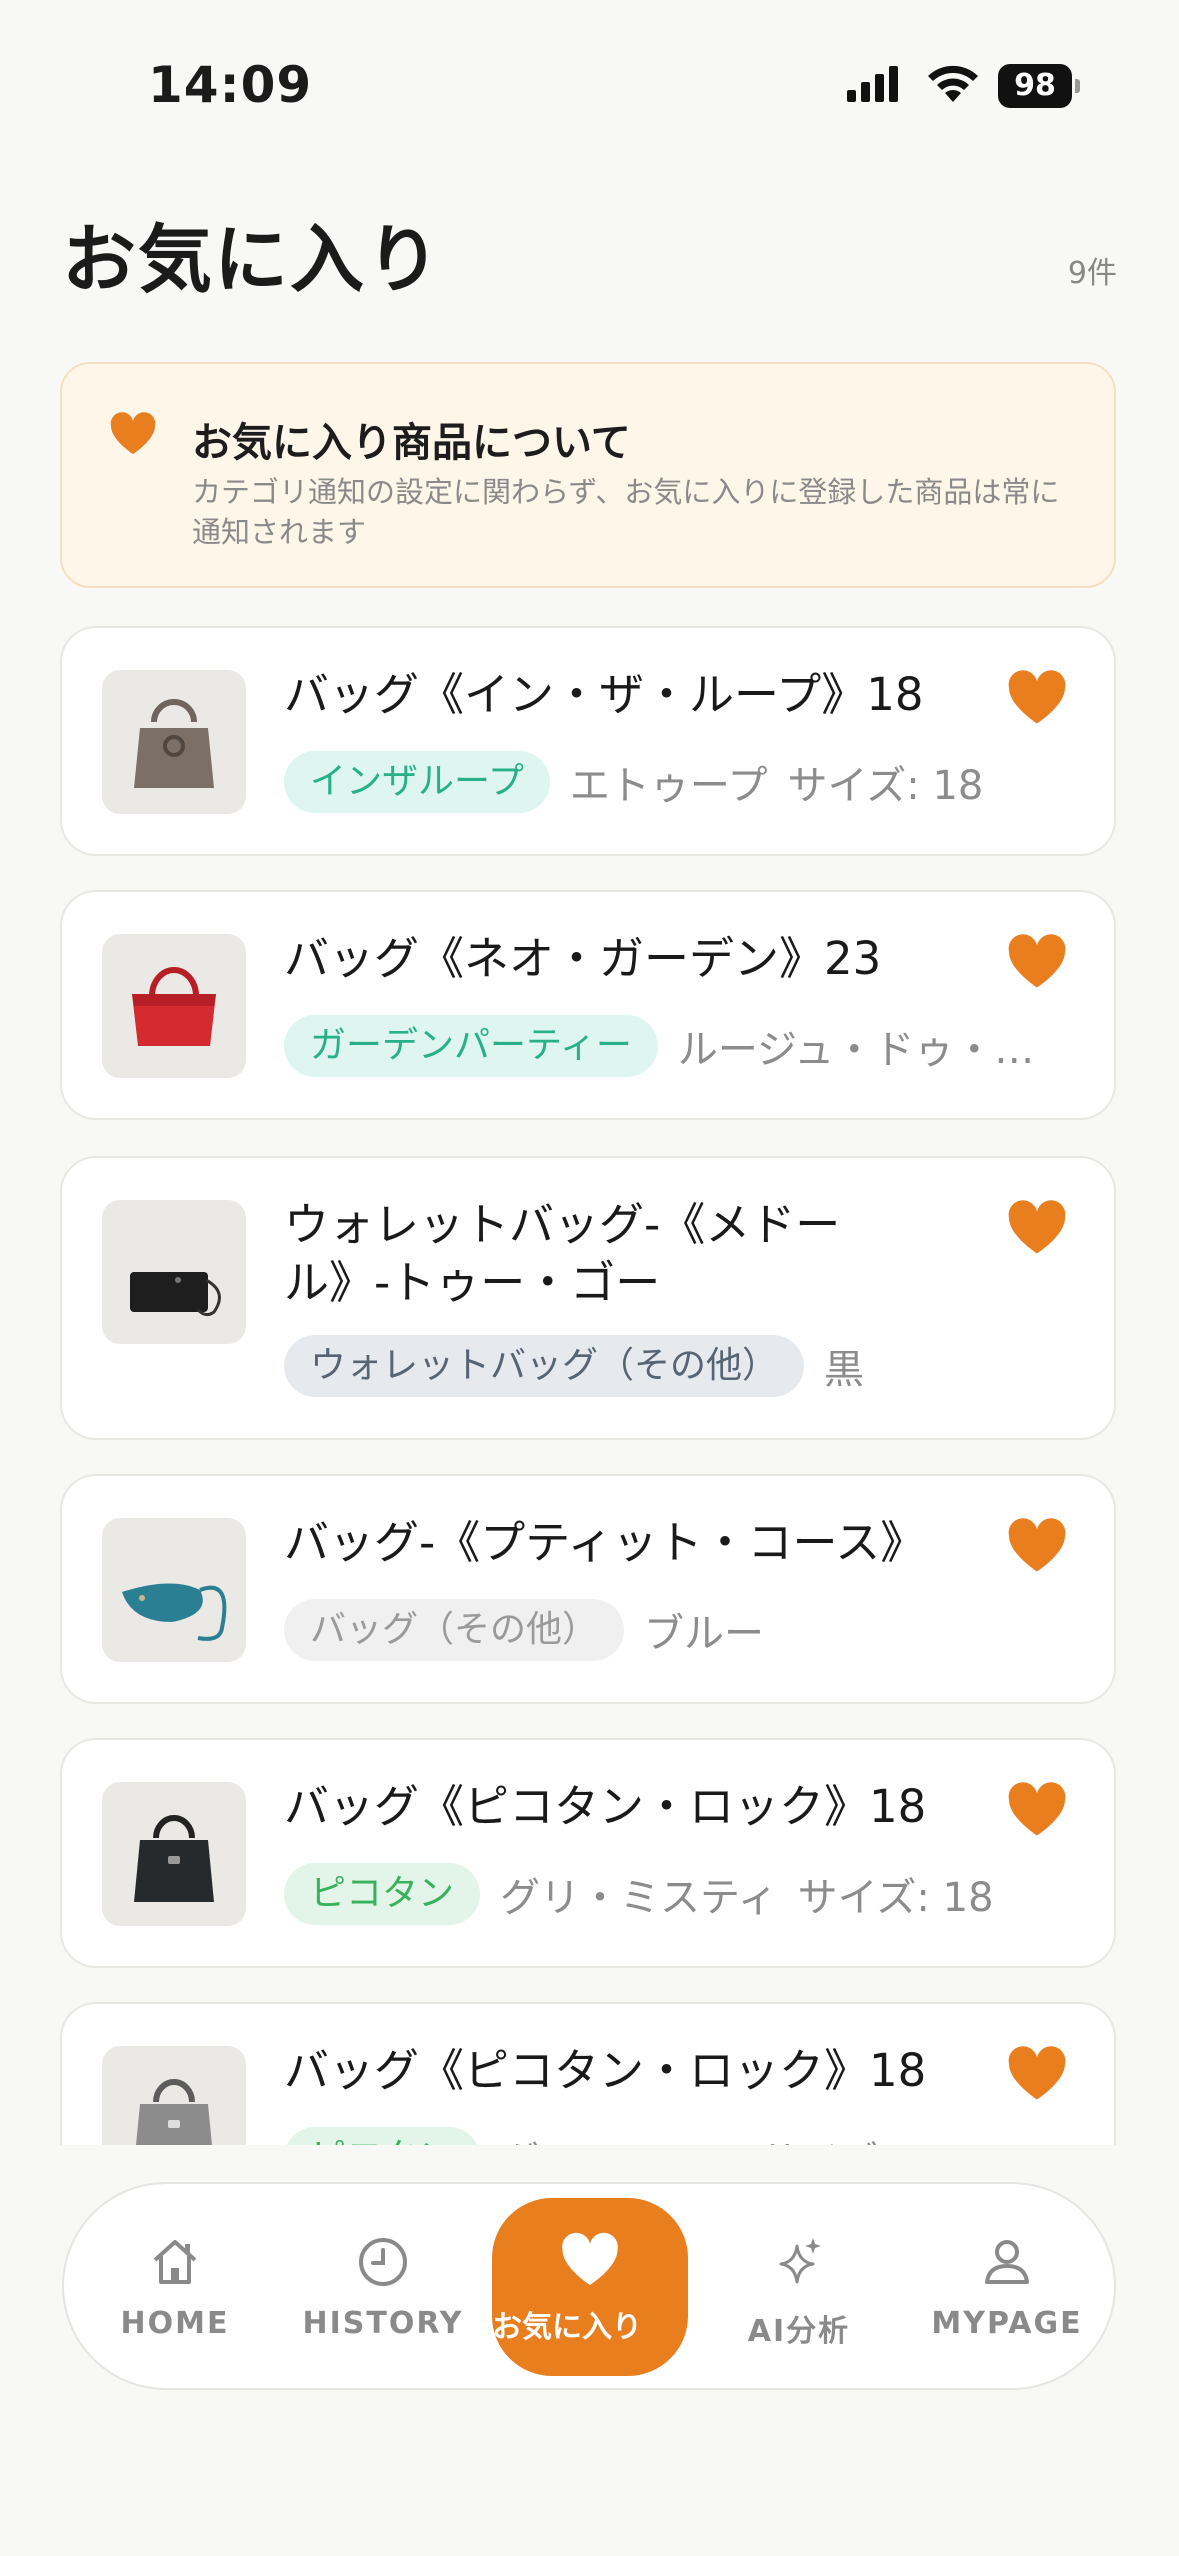 The width and height of the screenshot is (1179, 2556). I want to click on favorites-count: 9件, so click(1092, 273).